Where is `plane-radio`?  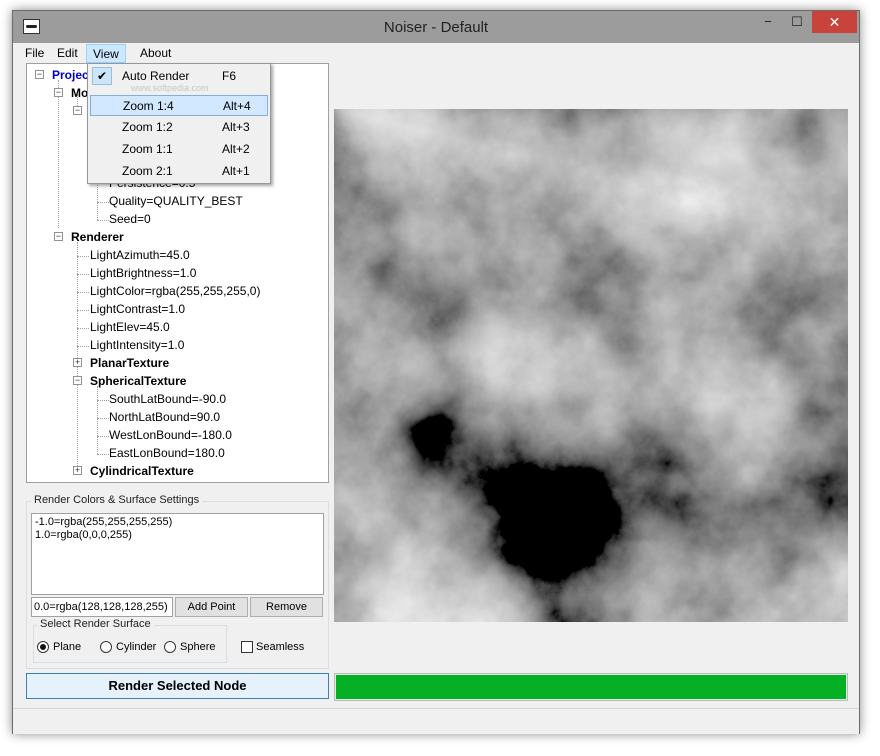 plane-radio is located at coordinates (43, 647).